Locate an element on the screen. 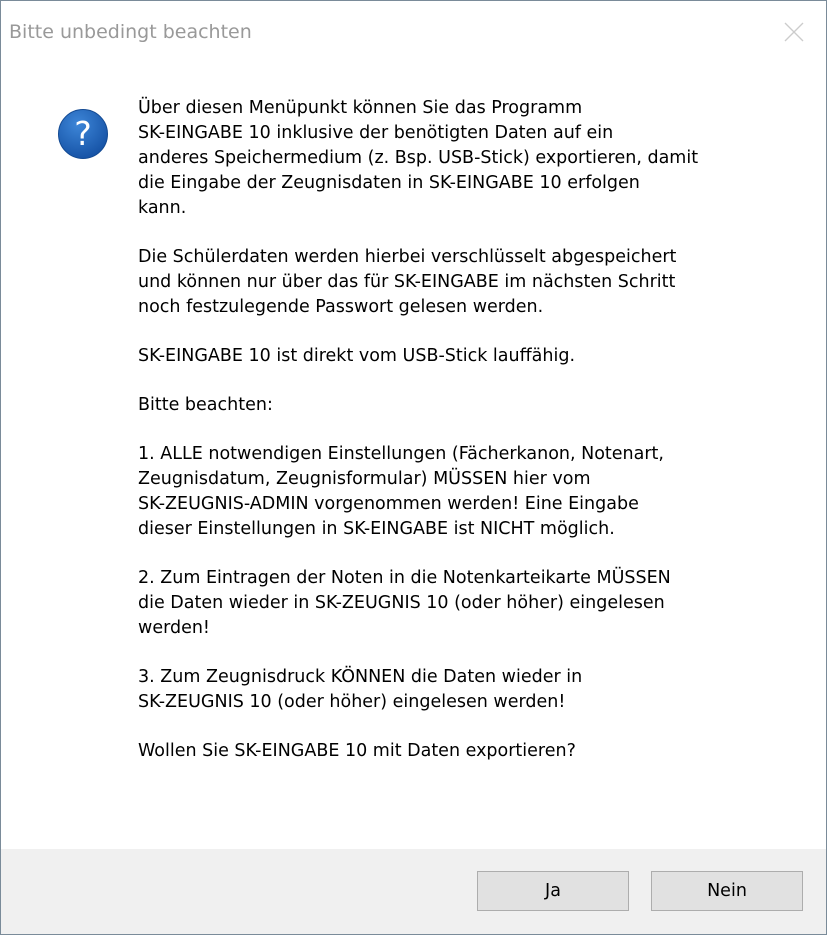 Image resolution: width=827 pixels, height=935 pixels. no-button: Nein is located at coordinates (727, 891).